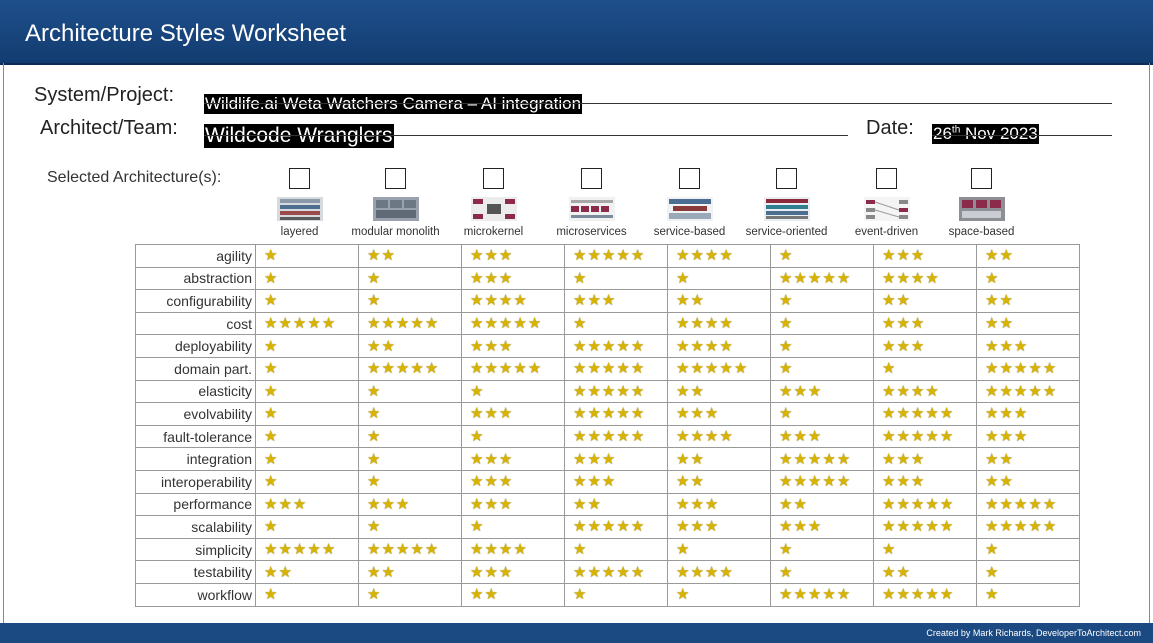 Image resolution: width=1153 pixels, height=643 pixels. Describe the element at coordinates (981, 178) in the screenshot. I see `select-space-based-checkbox` at that location.